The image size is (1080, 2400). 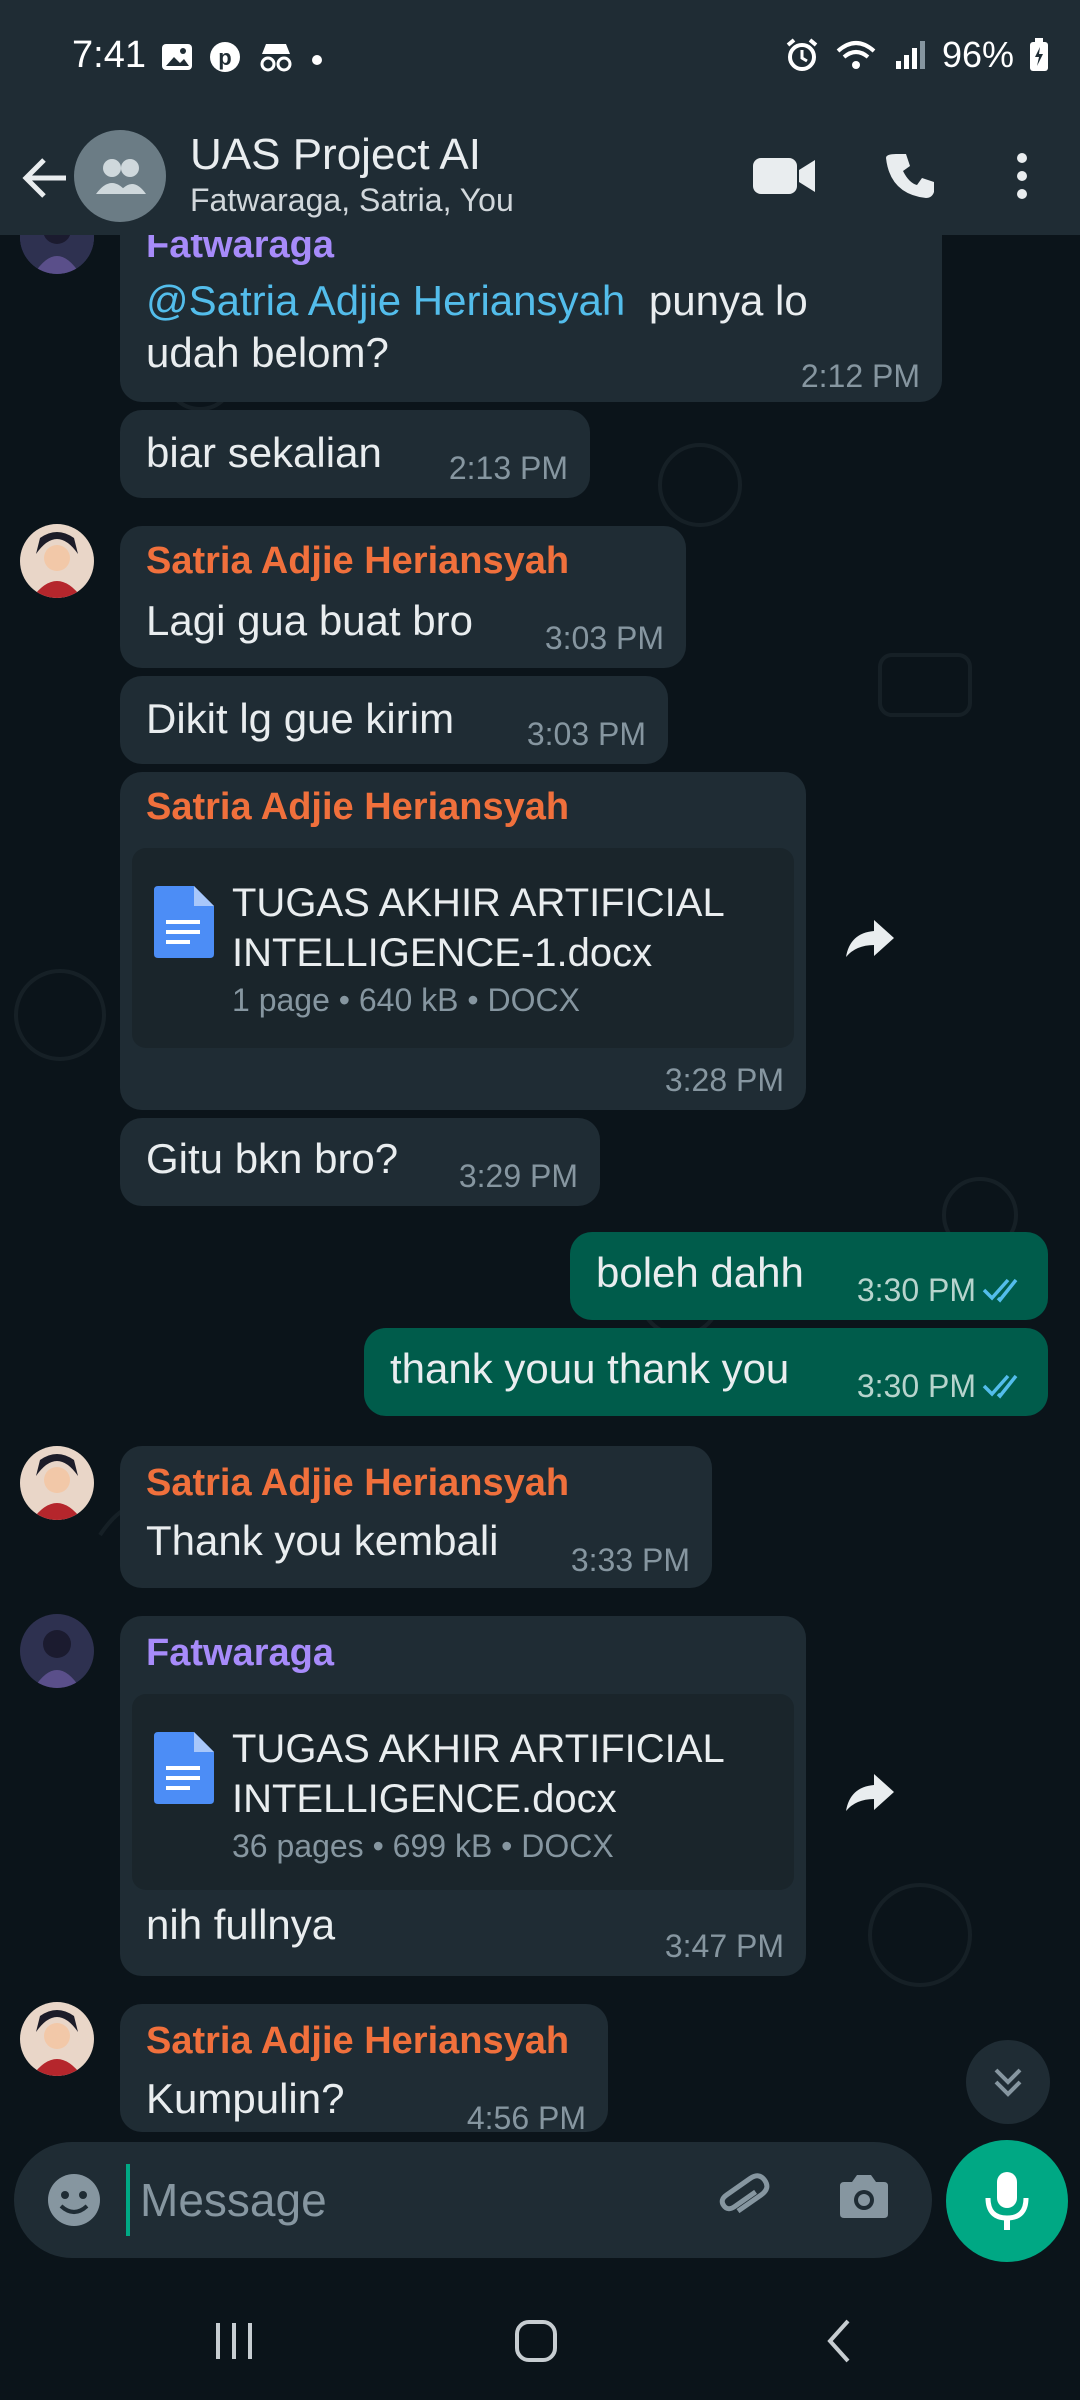 I want to click on double-chevron-down-icon, so click(x=1008, y=2082).